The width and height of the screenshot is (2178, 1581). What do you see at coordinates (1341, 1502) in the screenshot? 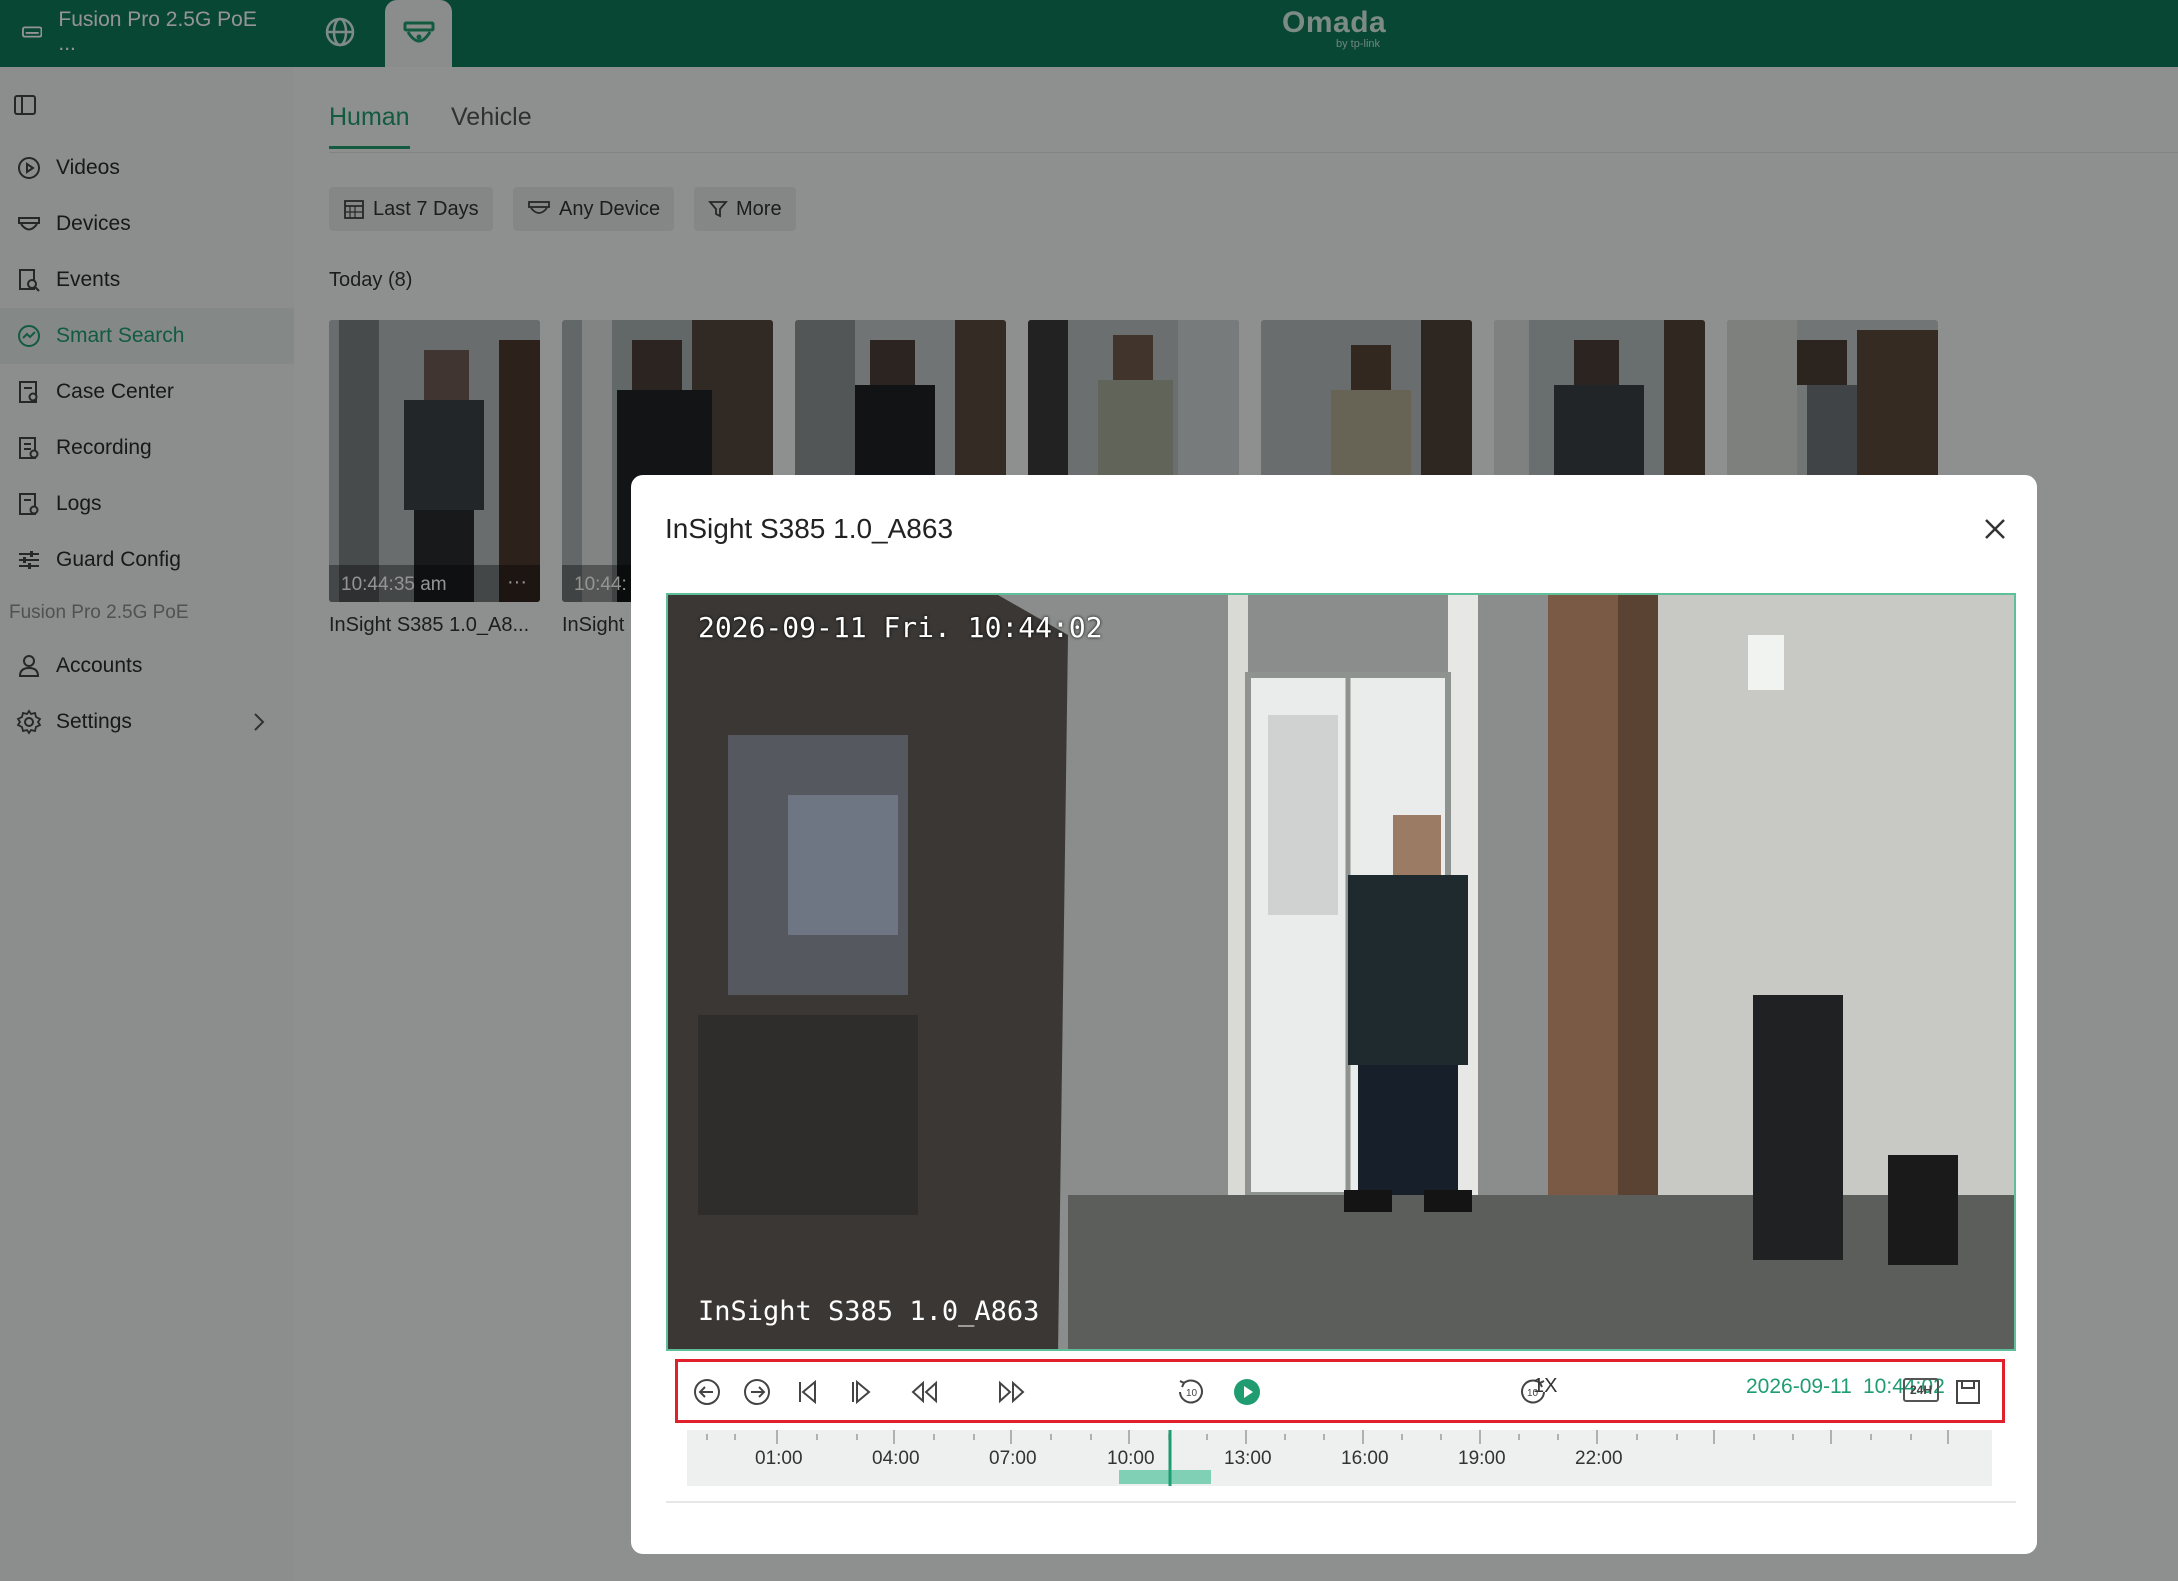
I see `modal-divider` at bounding box center [1341, 1502].